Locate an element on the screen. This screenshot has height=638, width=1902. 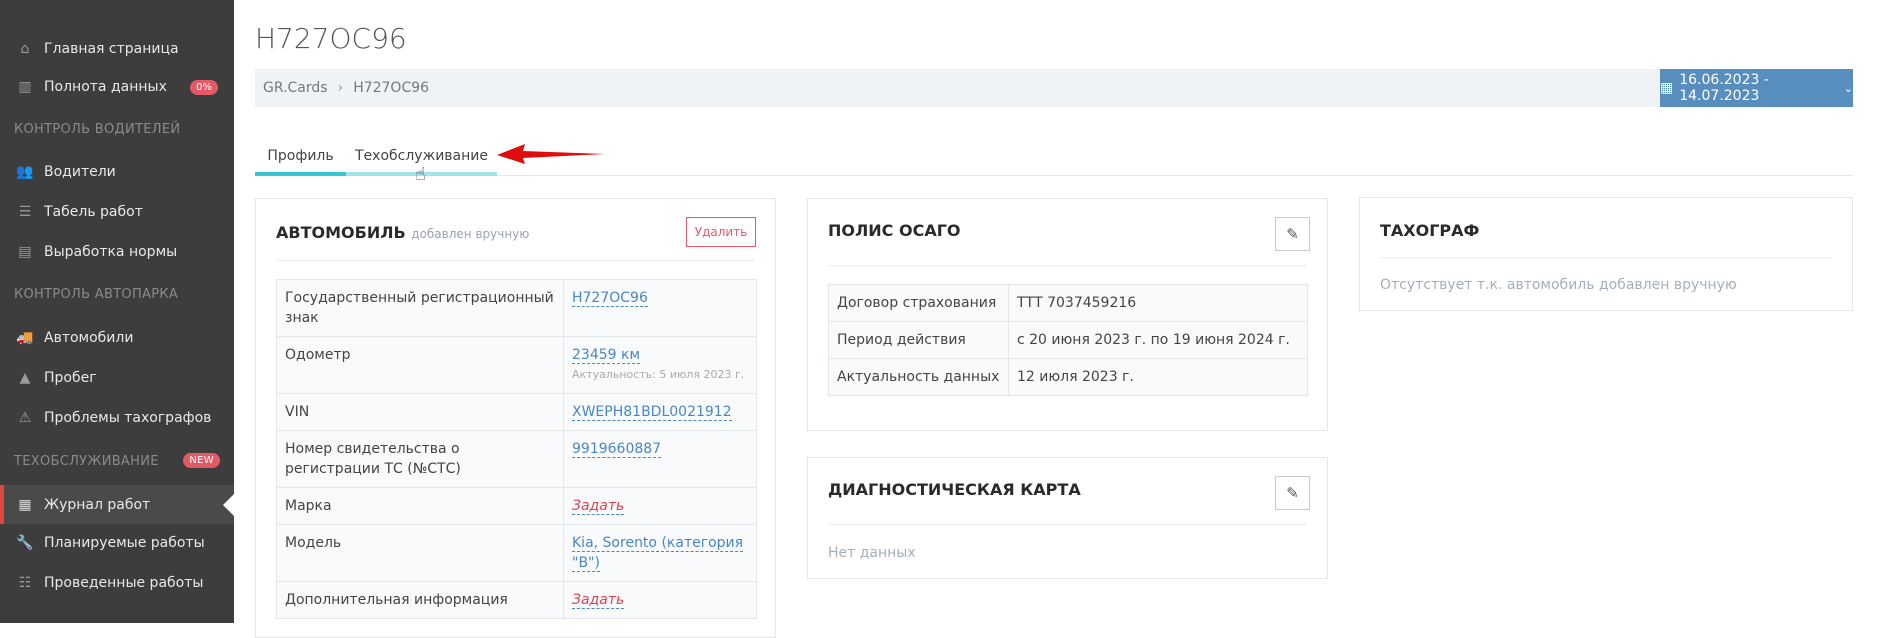
sidebar-item-label: Журнал работ is located at coordinates (97, 504).